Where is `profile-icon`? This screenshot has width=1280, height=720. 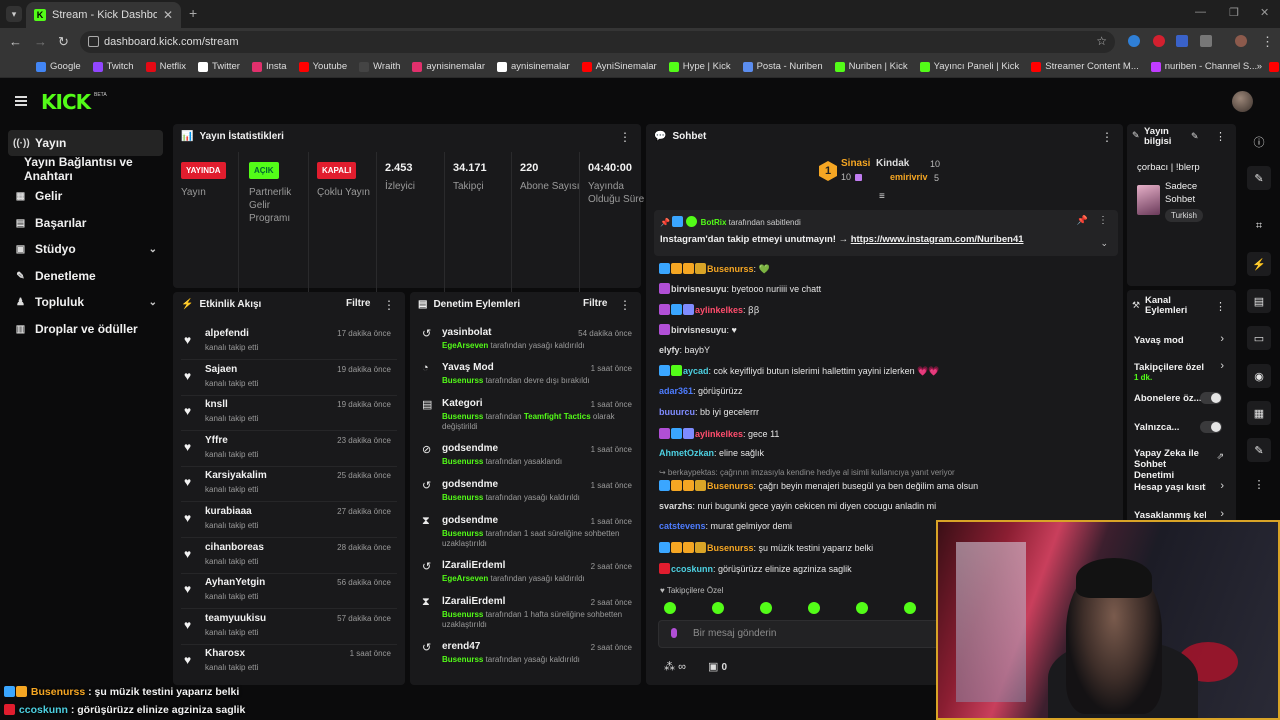 profile-icon is located at coordinates (1241, 41).